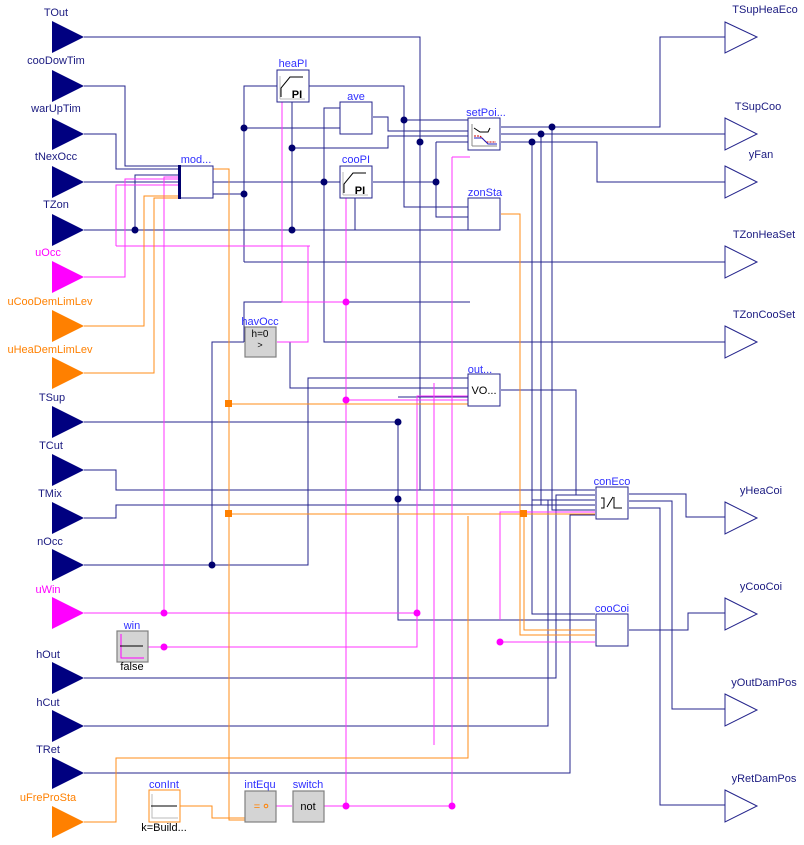 This screenshot has height=845, width=804. I want to click on input-label: uWin, so click(47, 590).